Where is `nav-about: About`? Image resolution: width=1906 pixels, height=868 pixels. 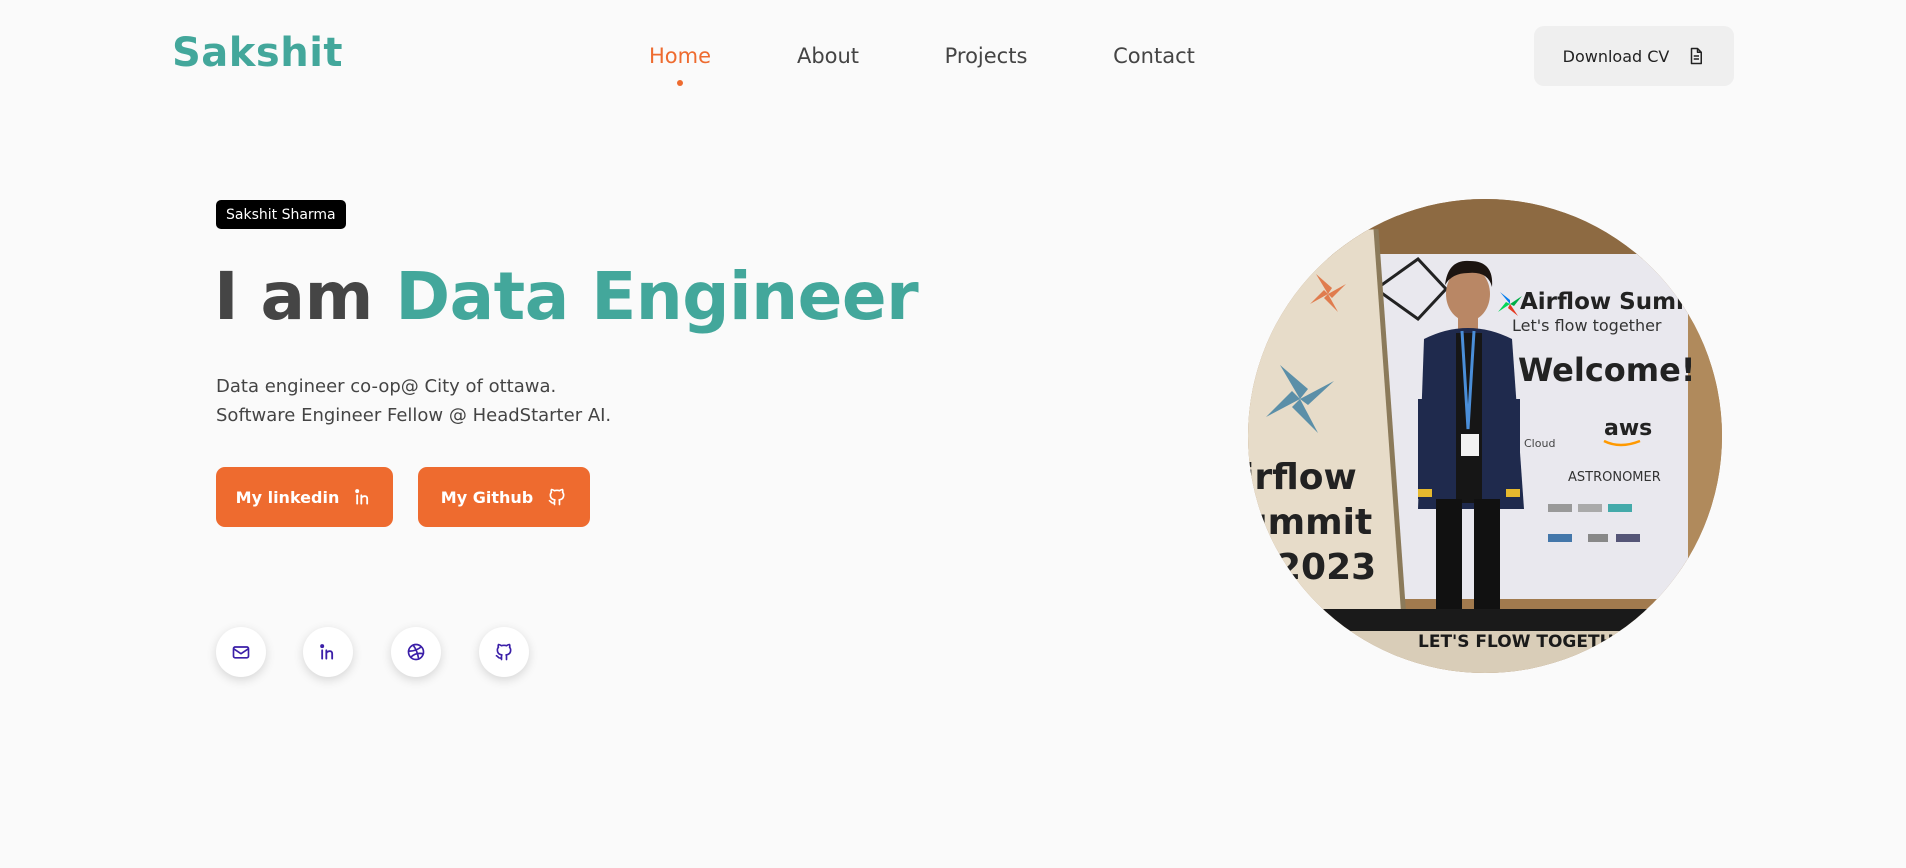
nav-about: About is located at coordinates (828, 56).